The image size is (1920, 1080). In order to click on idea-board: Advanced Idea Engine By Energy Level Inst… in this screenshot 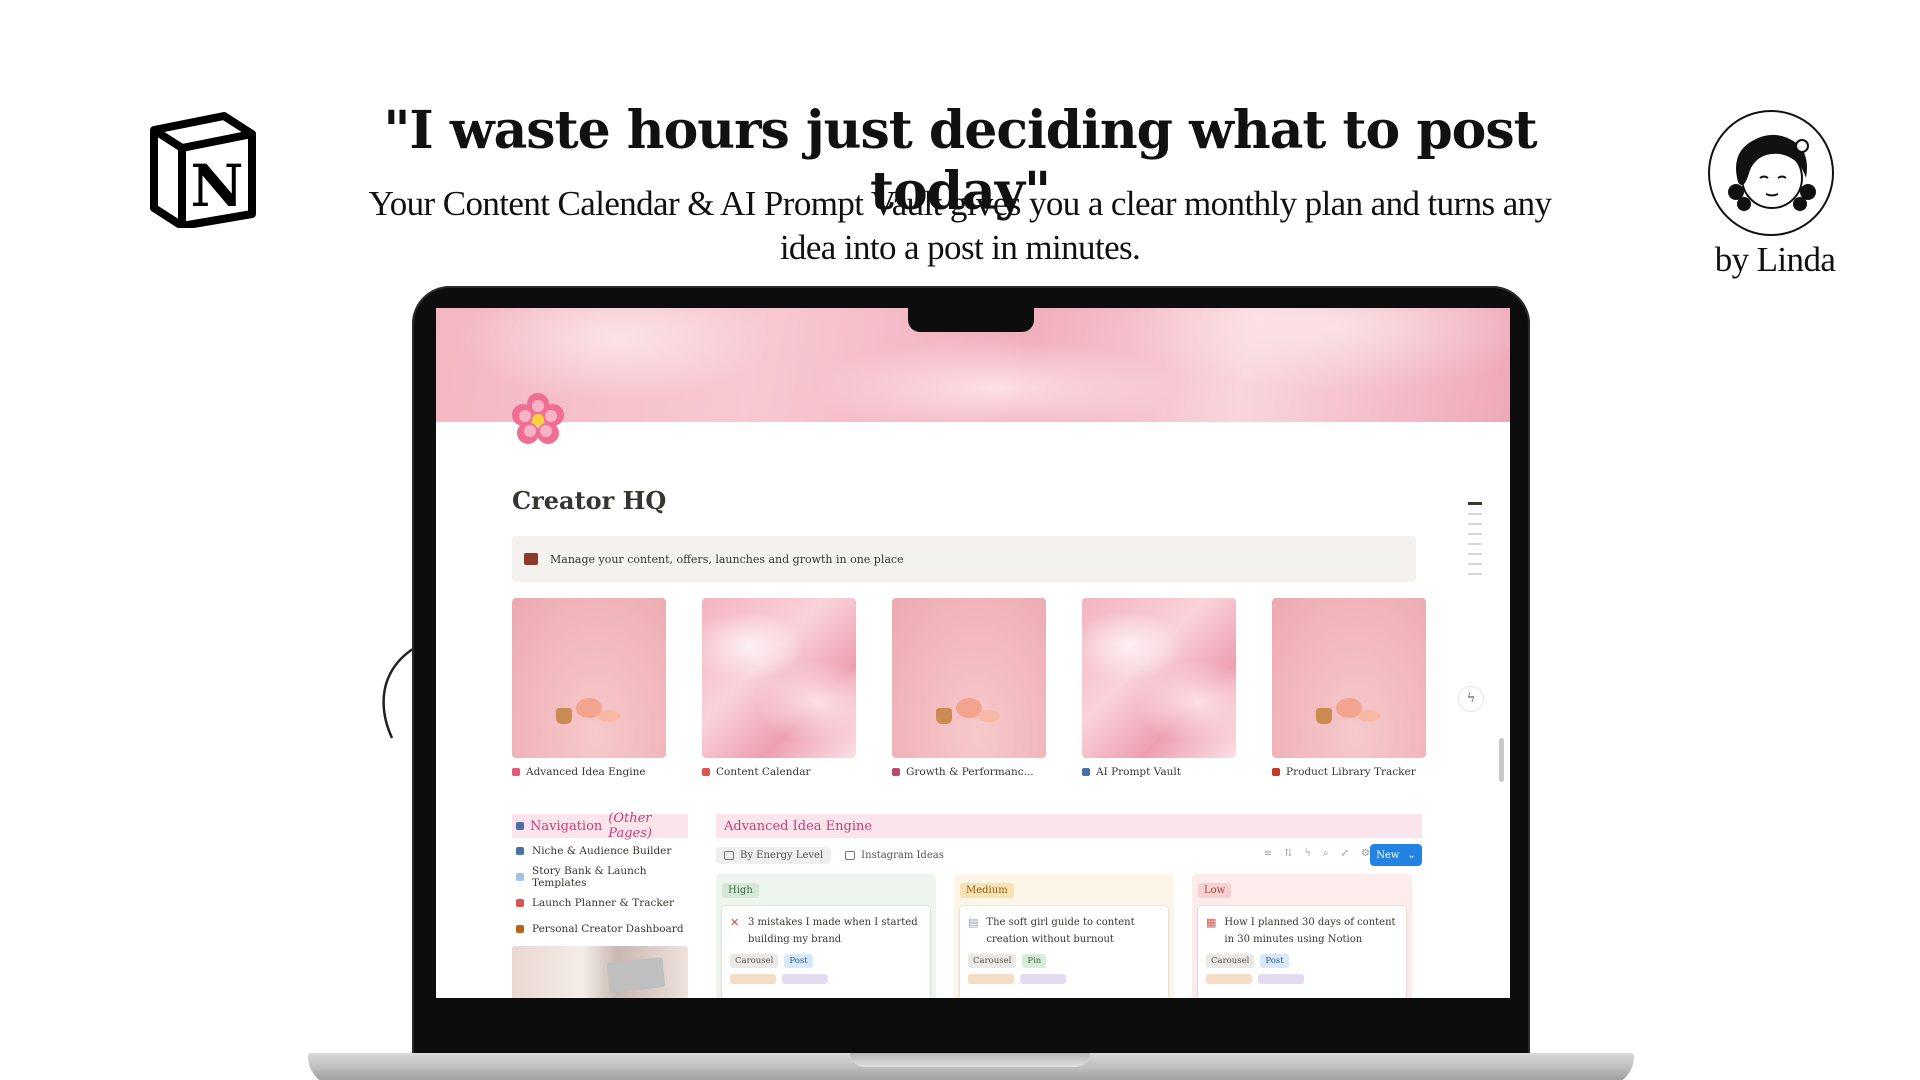, I will do `click(1069, 906)`.